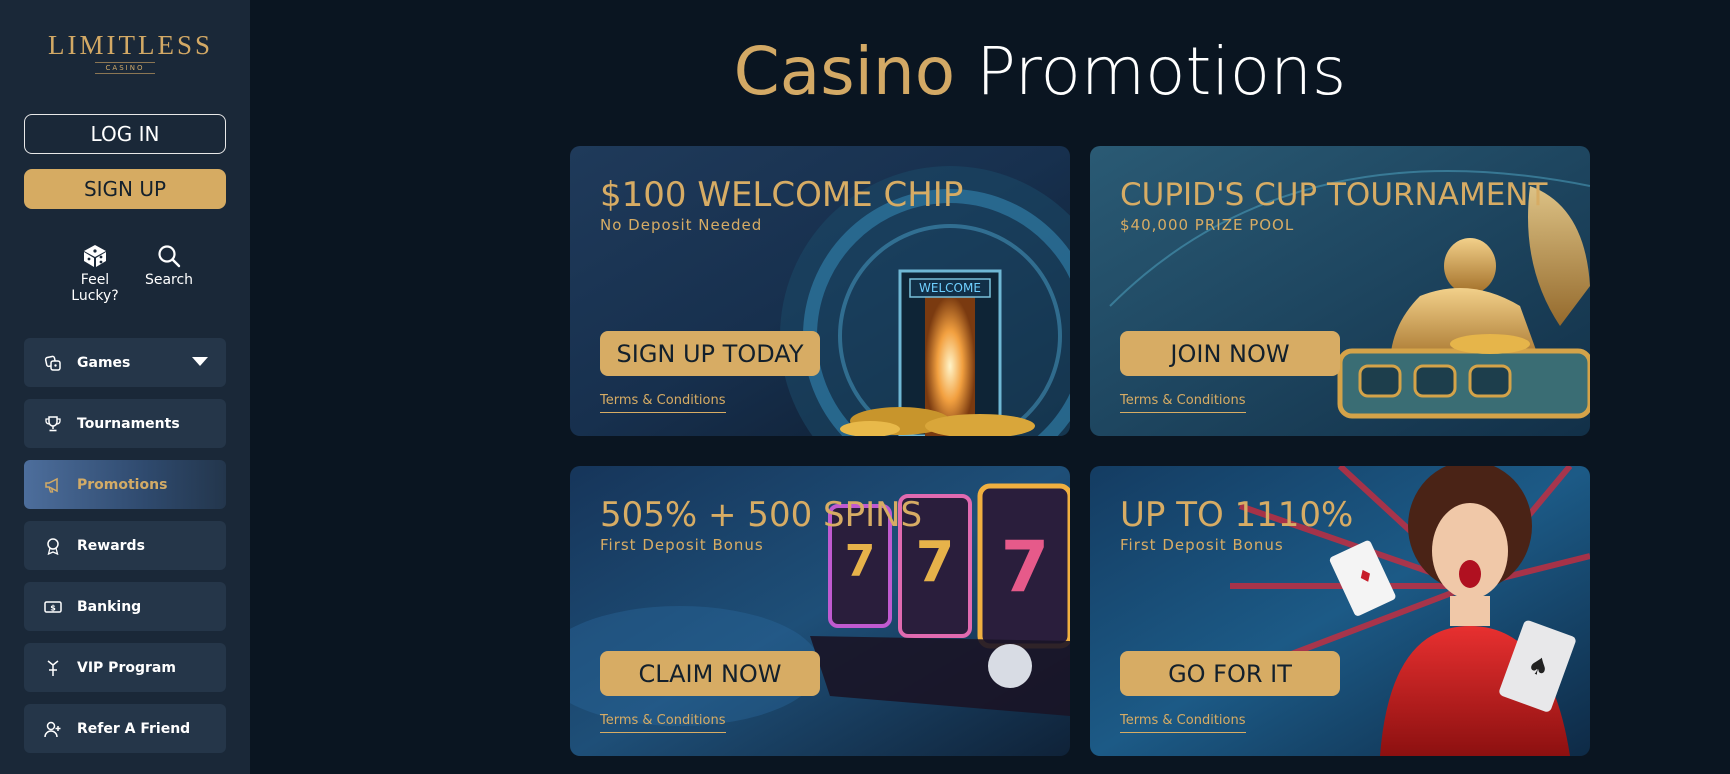  I want to click on medal-icon, so click(53, 546).